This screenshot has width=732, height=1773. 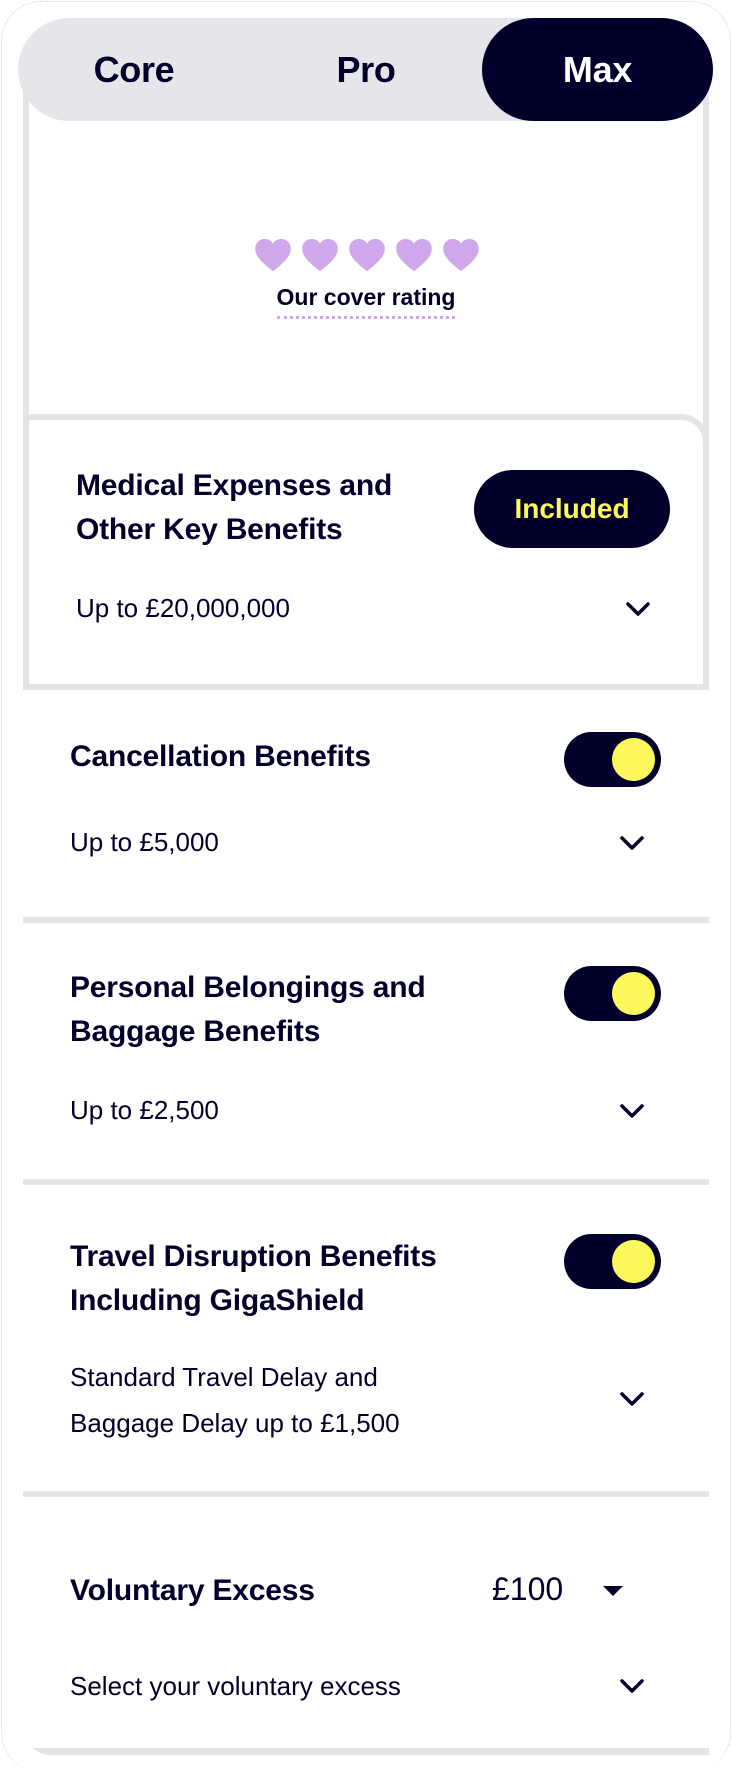 I want to click on benefit-title-line: Other Key Benefits, so click(x=209, y=529).